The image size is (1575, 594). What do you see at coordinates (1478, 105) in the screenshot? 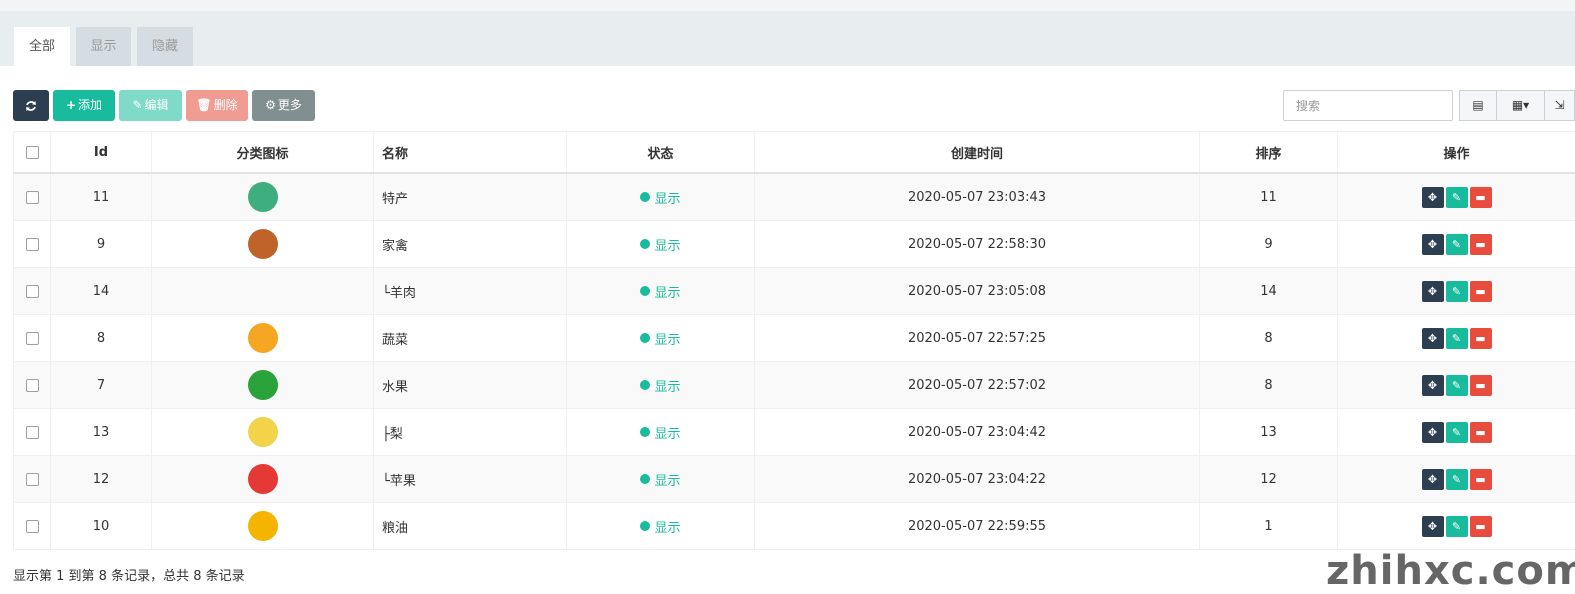
I see `toggle-view-button: ▤` at bounding box center [1478, 105].